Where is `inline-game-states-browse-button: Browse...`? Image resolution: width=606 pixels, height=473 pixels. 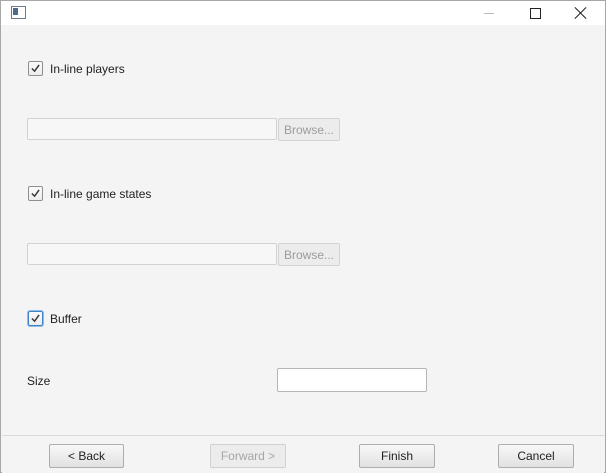
inline-game-states-browse-button: Browse... is located at coordinates (309, 254).